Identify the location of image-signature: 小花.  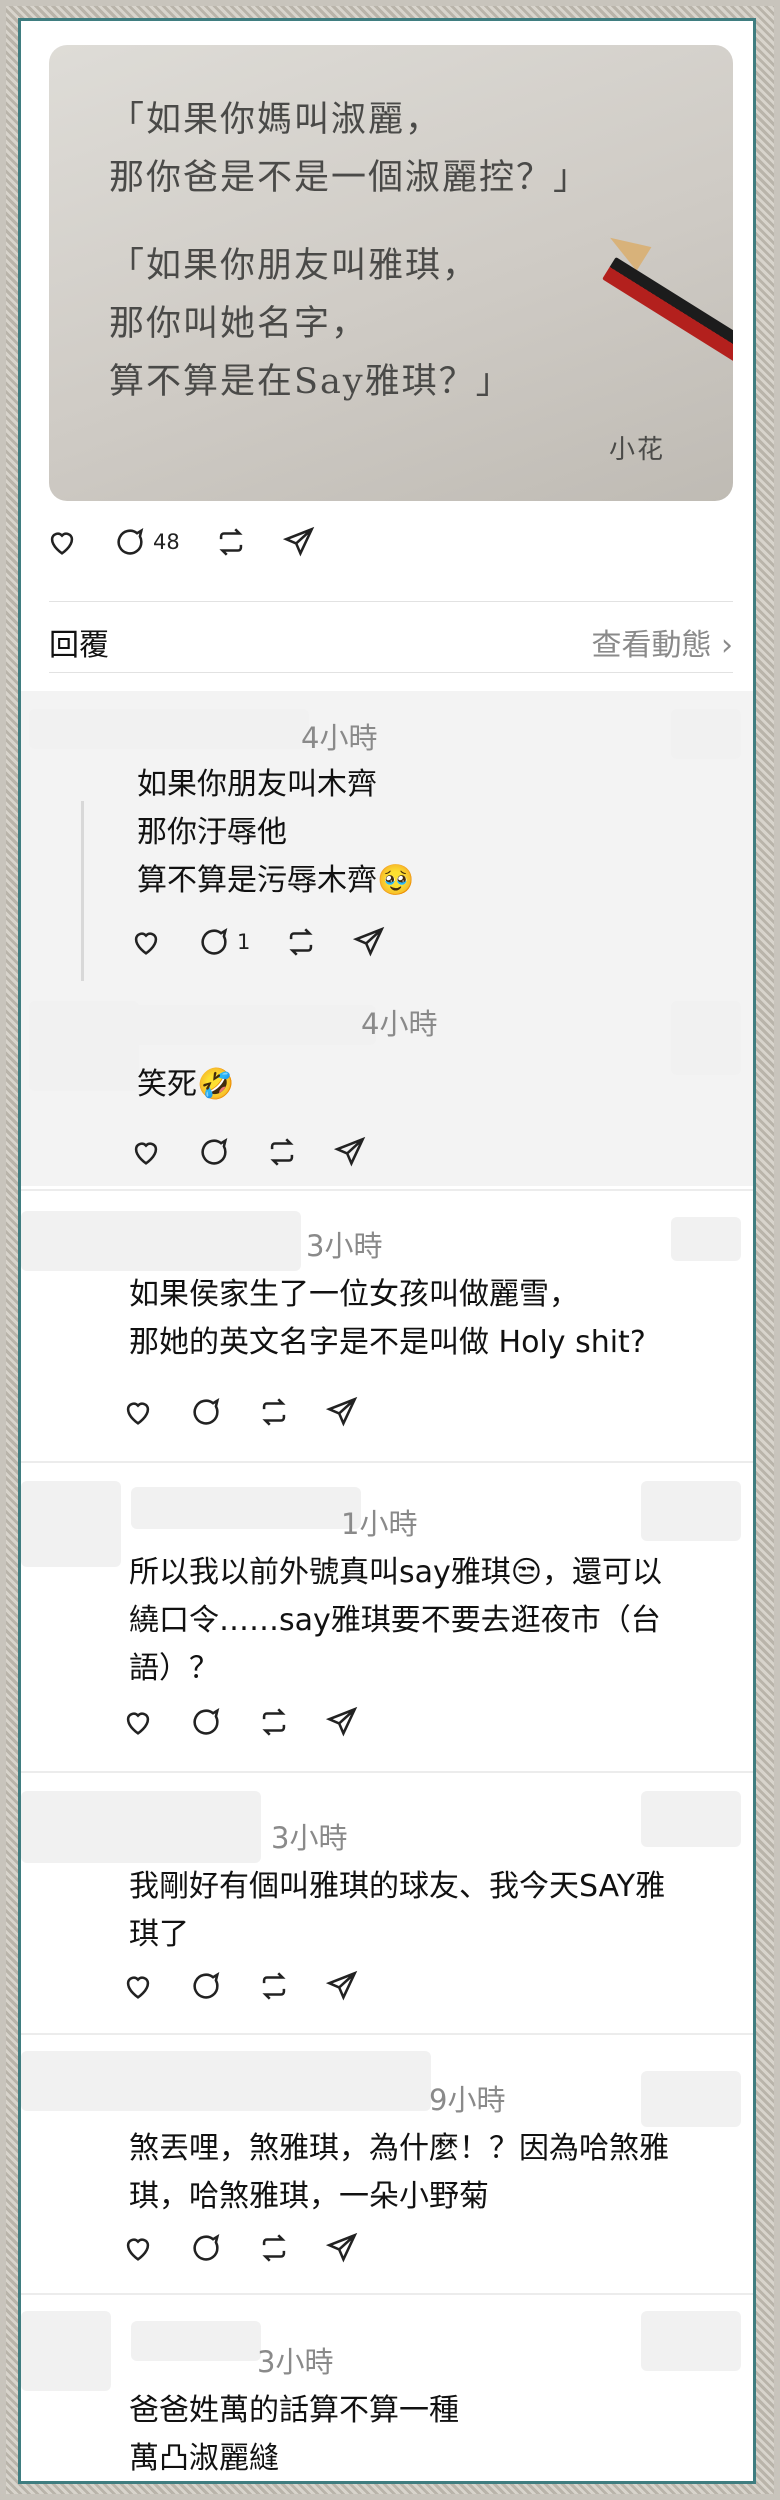
(637, 450).